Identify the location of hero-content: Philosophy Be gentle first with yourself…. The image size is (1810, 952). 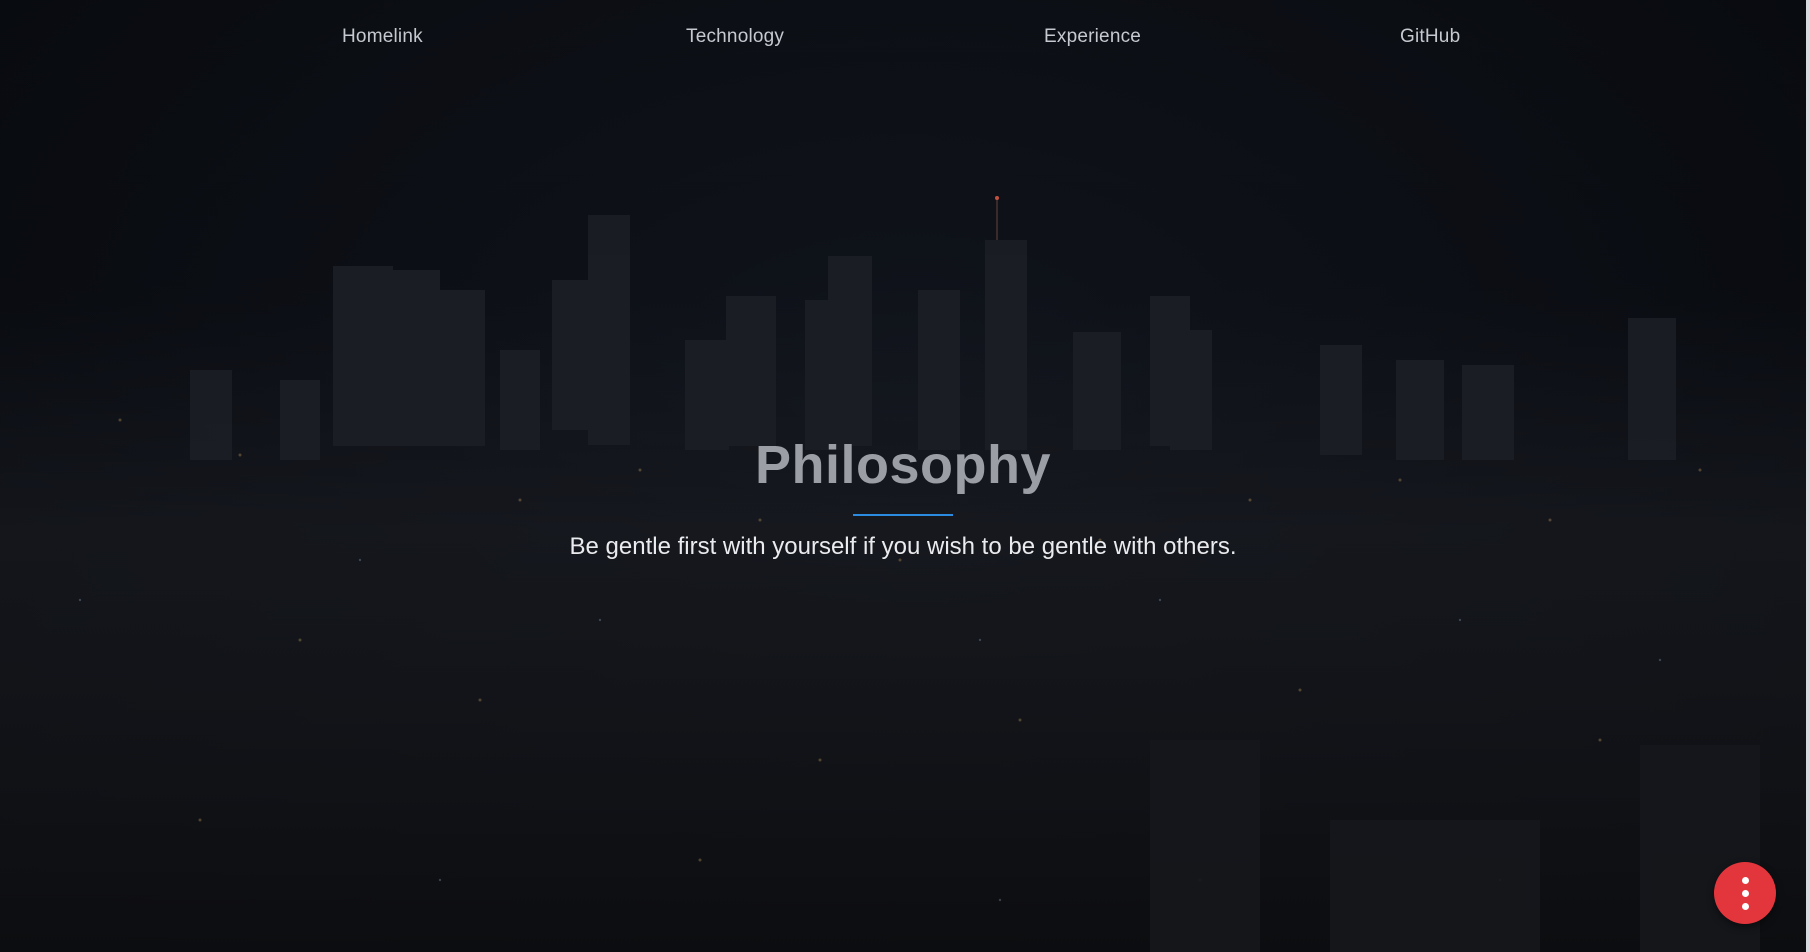
(903, 497).